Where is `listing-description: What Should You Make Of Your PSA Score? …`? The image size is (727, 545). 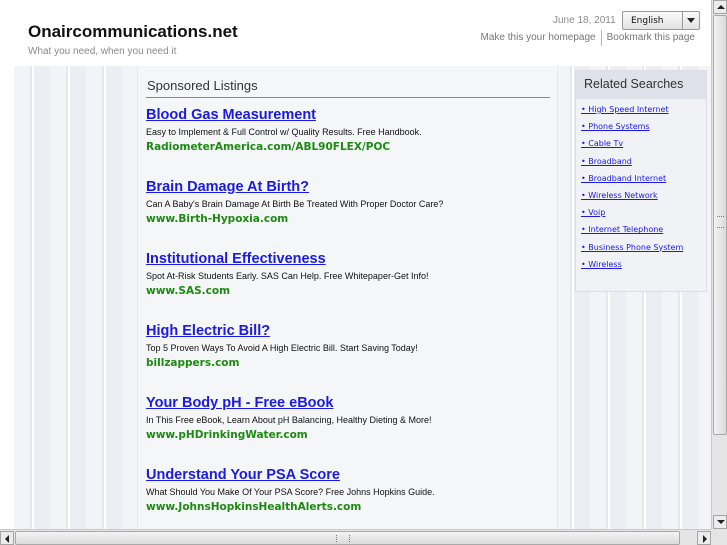
listing-description: What Should You Make Of Your PSA Score? … is located at coordinates (290, 492).